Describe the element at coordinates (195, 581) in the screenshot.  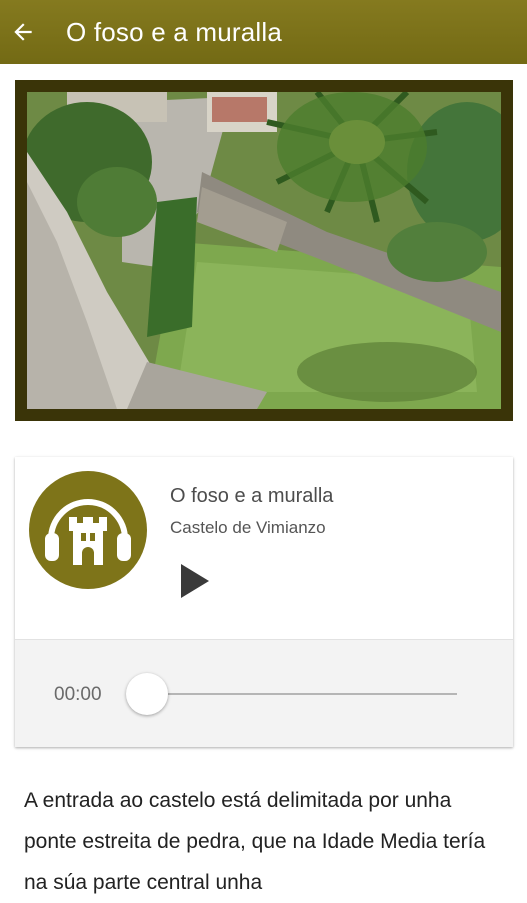
I see `play-button` at that location.